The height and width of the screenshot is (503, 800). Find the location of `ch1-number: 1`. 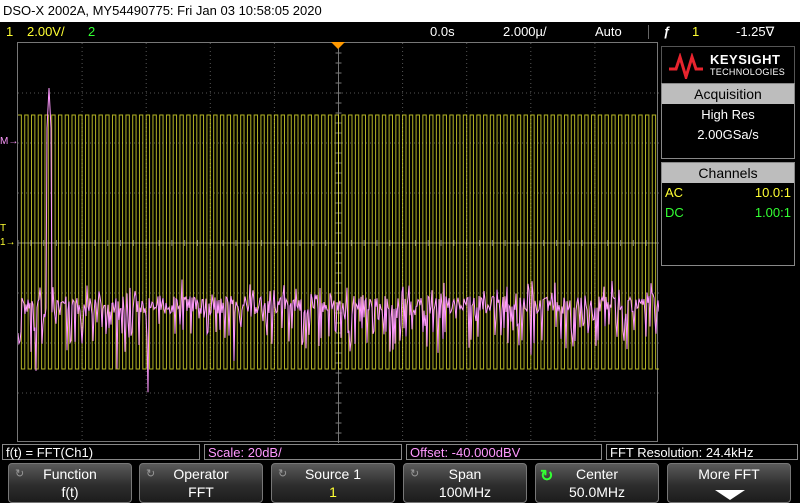

ch1-number: 1 is located at coordinates (9, 32).